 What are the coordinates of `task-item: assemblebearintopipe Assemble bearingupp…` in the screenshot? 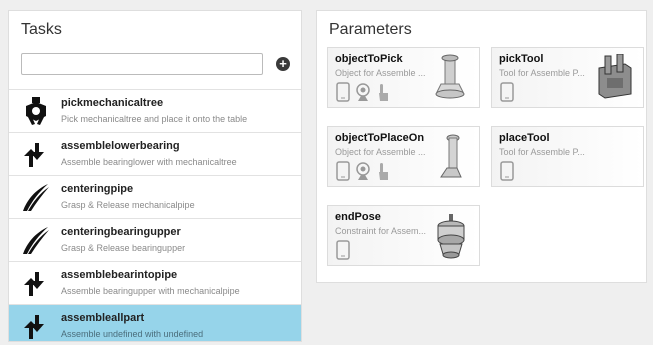 It's located at (155, 282).